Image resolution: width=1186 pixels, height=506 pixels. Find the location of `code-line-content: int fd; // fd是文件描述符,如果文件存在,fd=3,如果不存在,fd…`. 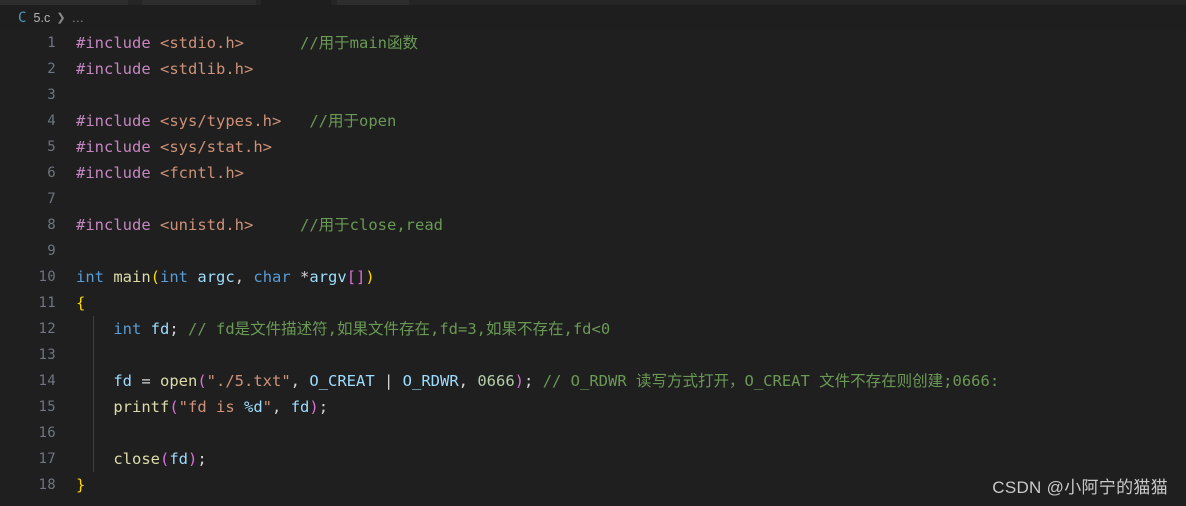

code-line-content: int fd; // fd是文件描述符,如果文件存在,fd=3,如果不存在,fd… is located at coordinates (343, 329).